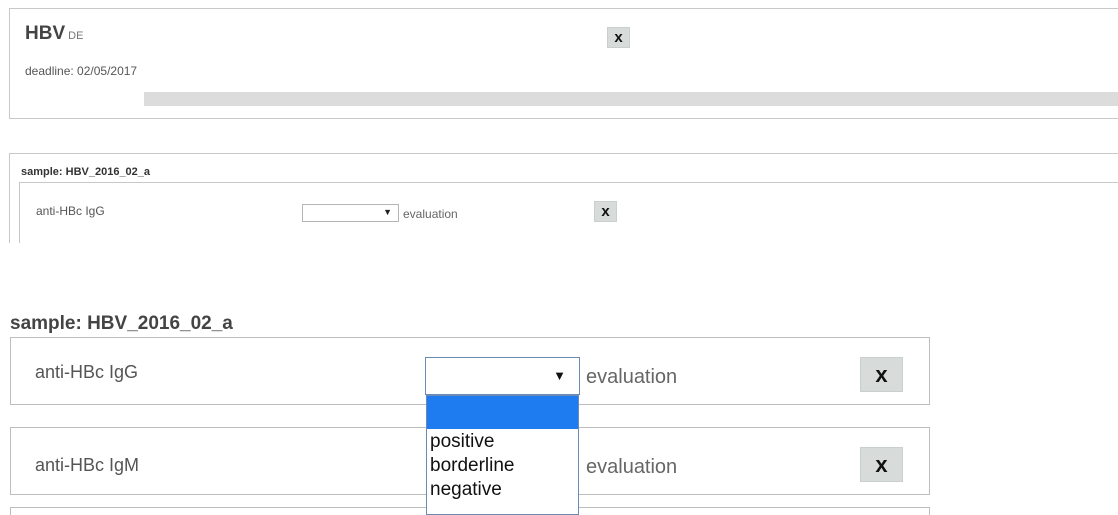 Image resolution: width=1118 pixels, height=515 pixels. Describe the element at coordinates (502, 376) in the screenshot. I see `evaluation-select-igg: ▼` at that location.